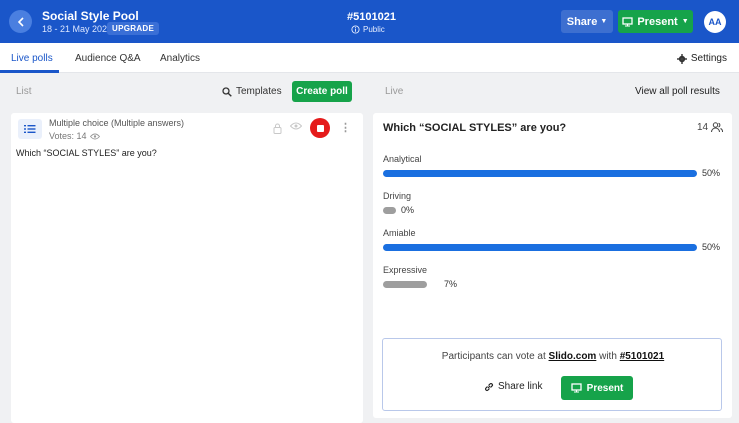 Image resolution: width=739 pixels, height=423 pixels. What do you see at coordinates (573, 356) in the screenshot?
I see `slido-link: Slido.com` at bounding box center [573, 356].